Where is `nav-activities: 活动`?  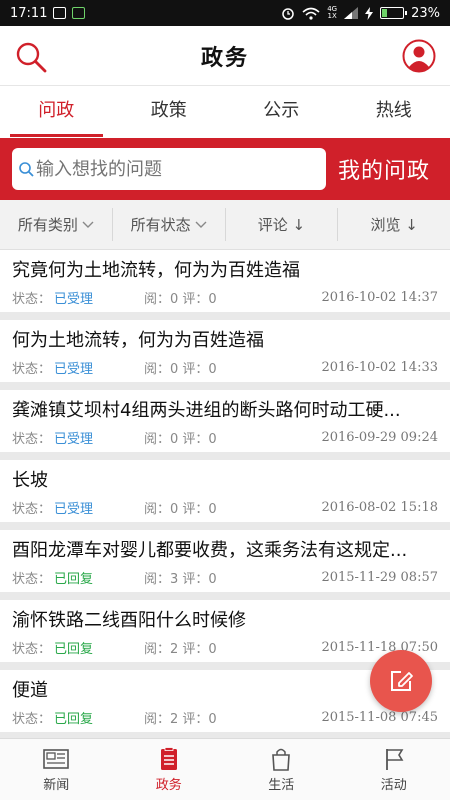 nav-activities: 活动 is located at coordinates (394, 769).